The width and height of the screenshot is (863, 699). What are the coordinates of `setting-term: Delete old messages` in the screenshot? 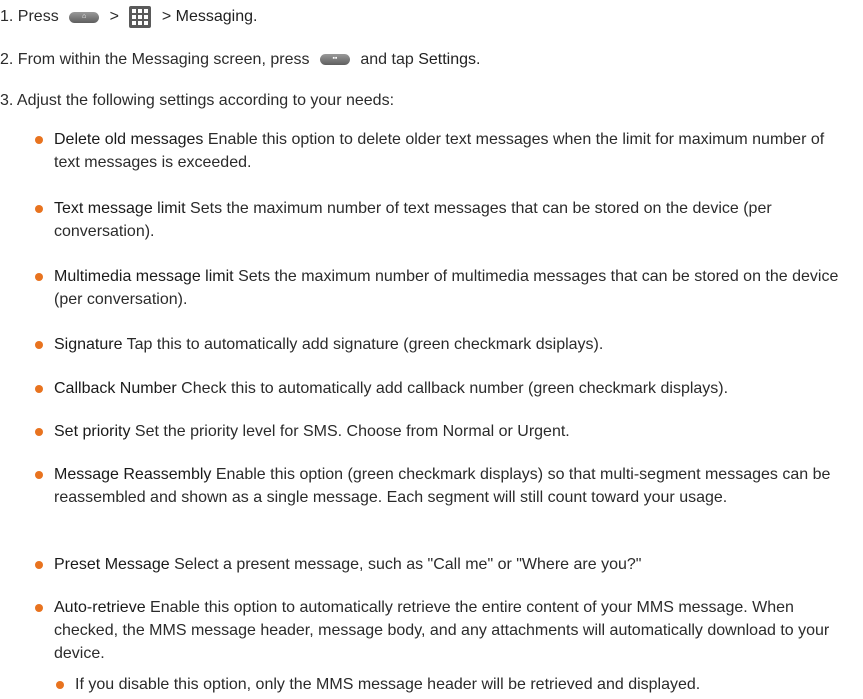 It's located at (129, 139).